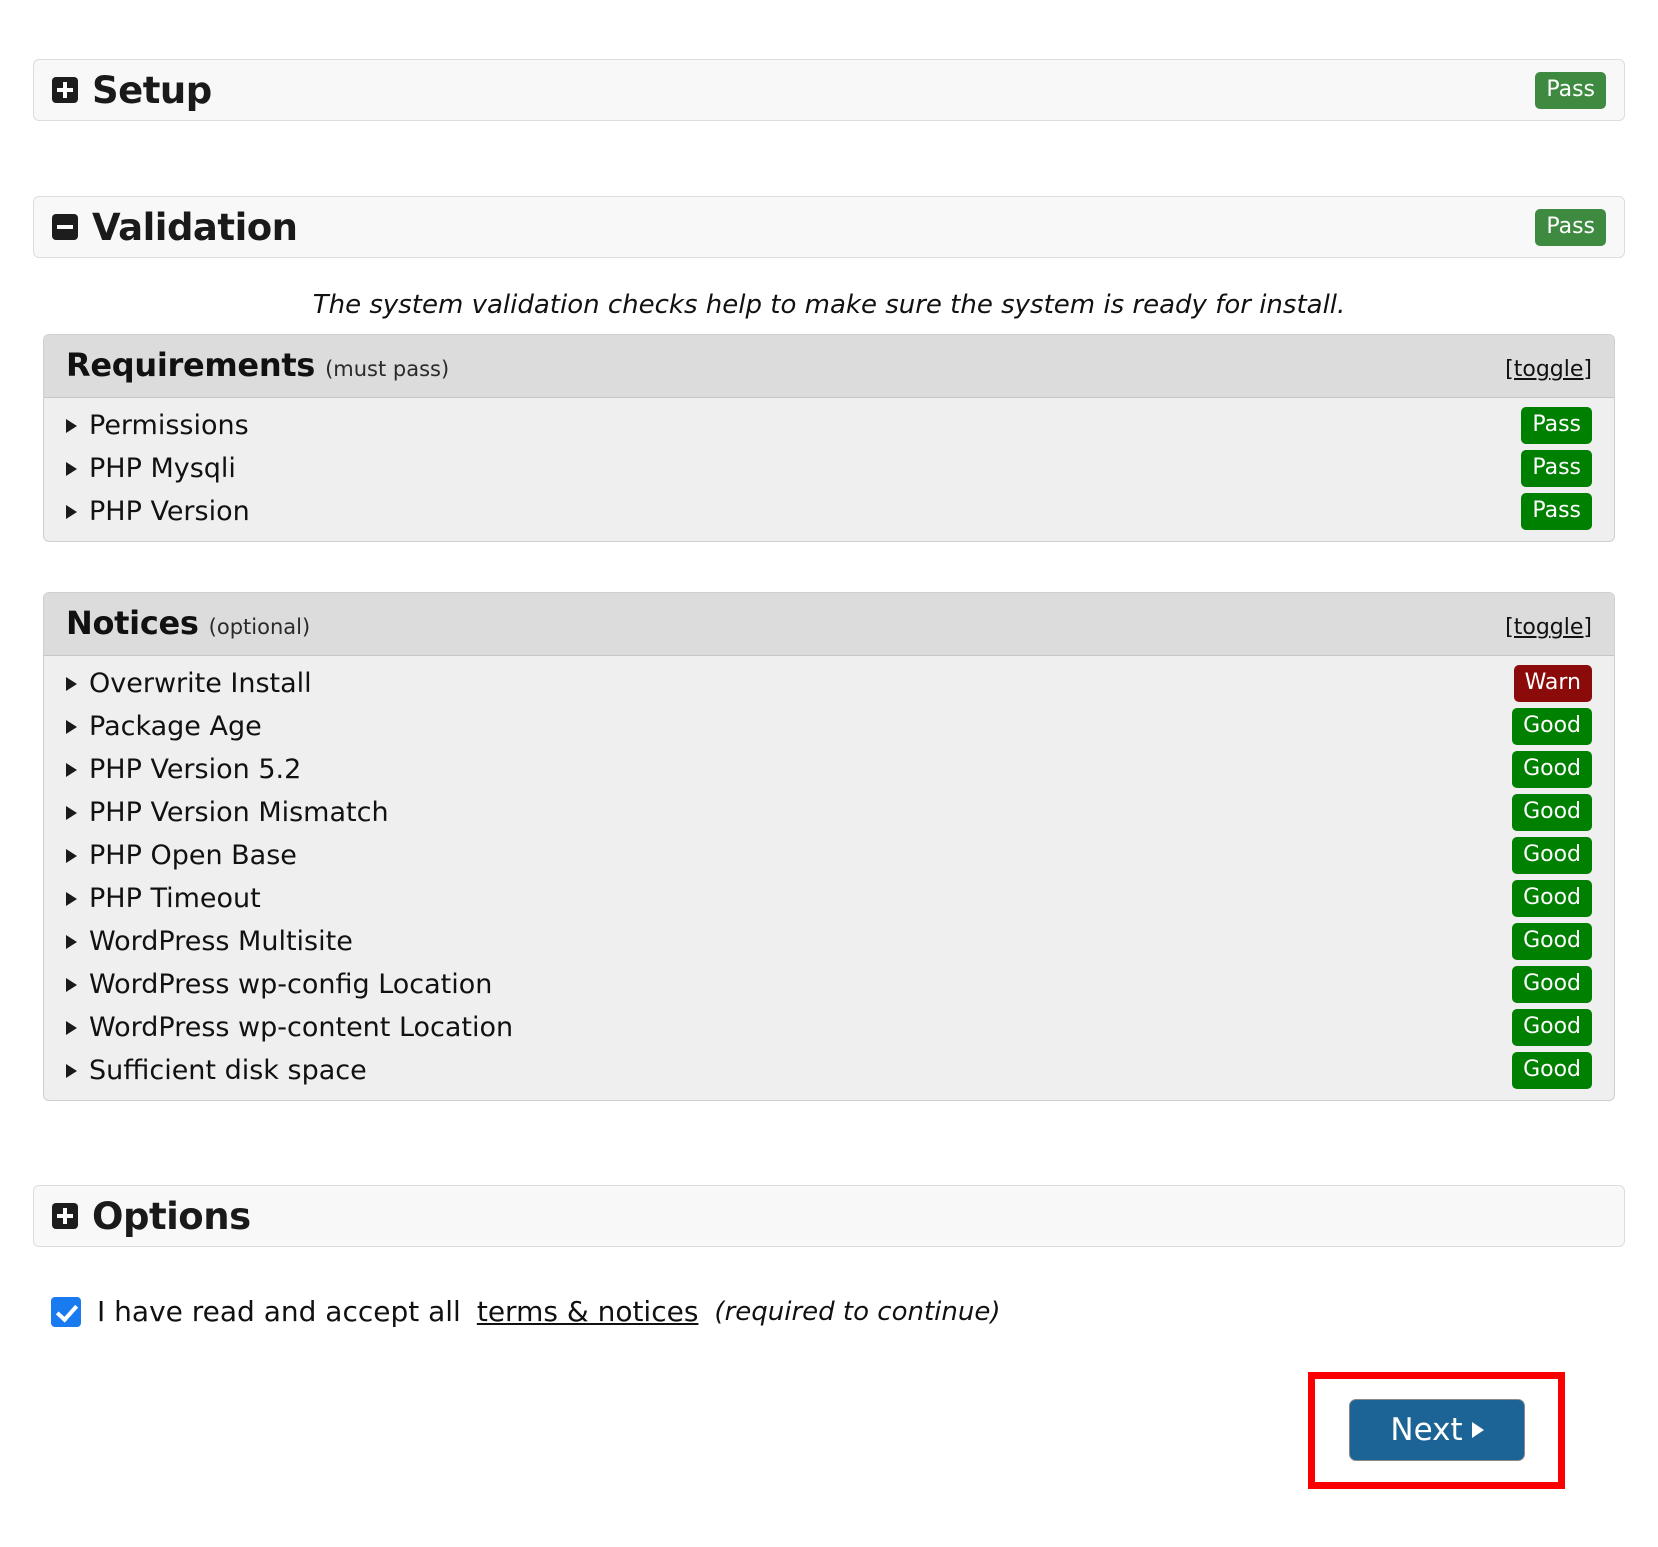 The width and height of the screenshot is (1658, 1547). Describe the element at coordinates (829, 812) in the screenshot. I see `check-row: PHP Version Mismatch Good` at that location.